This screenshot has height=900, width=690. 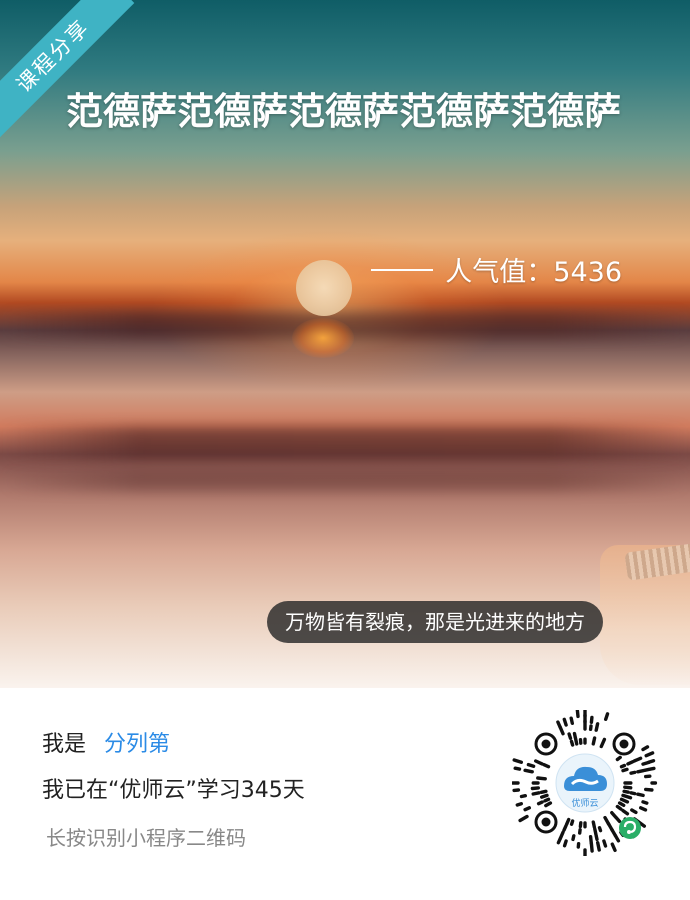 What do you see at coordinates (435, 622) in the screenshot?
I see `quote-bubble: 万物皆有裂痕，那是光进来的地方` at bounding box center [435, 622].